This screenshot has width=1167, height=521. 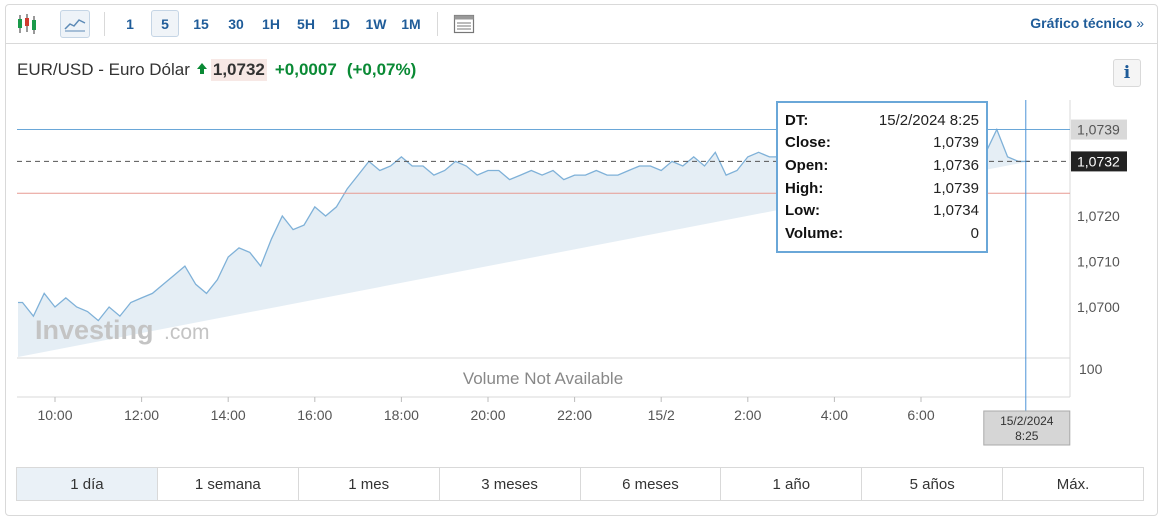 What do you see at coordinates (487, 415) in the screenshot?
I see `x-tick-label: 20:00` at bounding box center [487, 415].